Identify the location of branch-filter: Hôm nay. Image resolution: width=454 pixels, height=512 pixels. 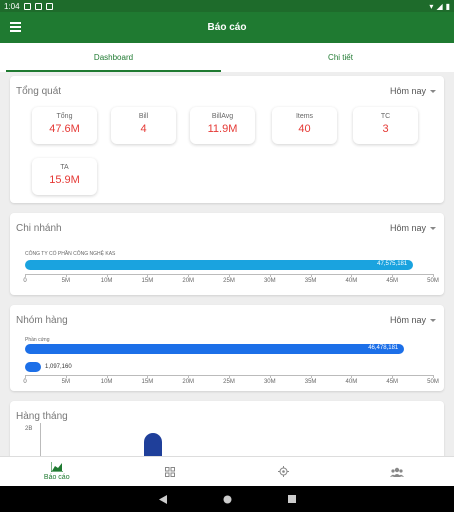
(413, 228).